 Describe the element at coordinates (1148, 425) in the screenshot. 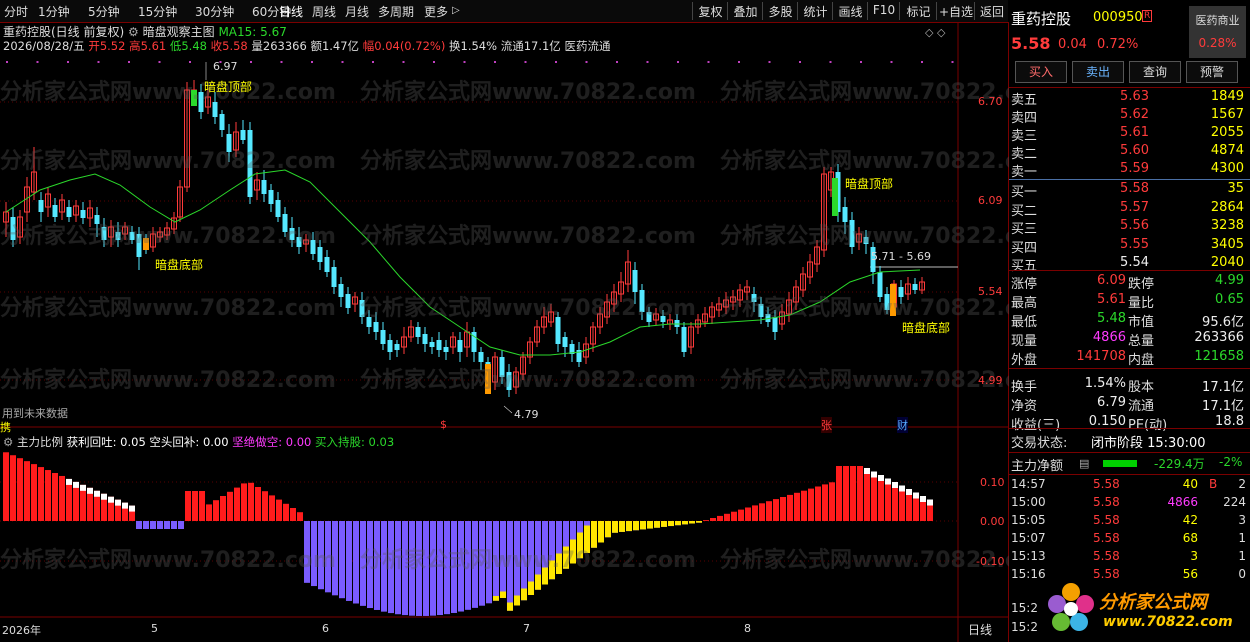

I see `stat-label: PE(动)` at that location.